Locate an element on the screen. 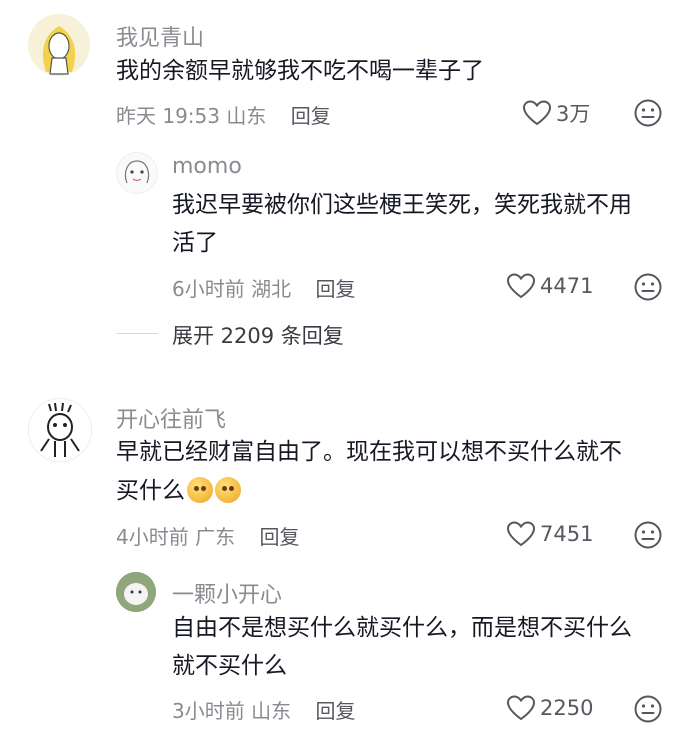 The image size is (690, 742). like-button: 7451 is located at coordinates (549, 534).